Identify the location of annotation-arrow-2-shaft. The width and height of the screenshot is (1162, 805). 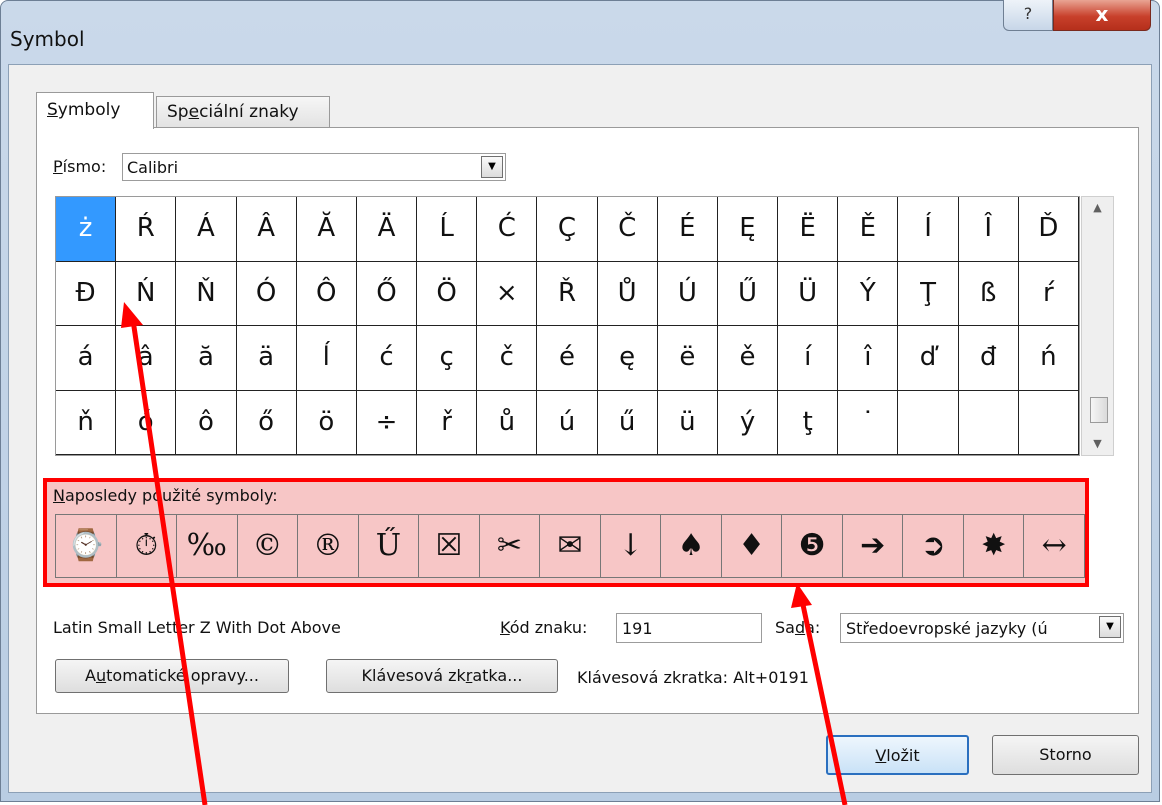
(823, 702).